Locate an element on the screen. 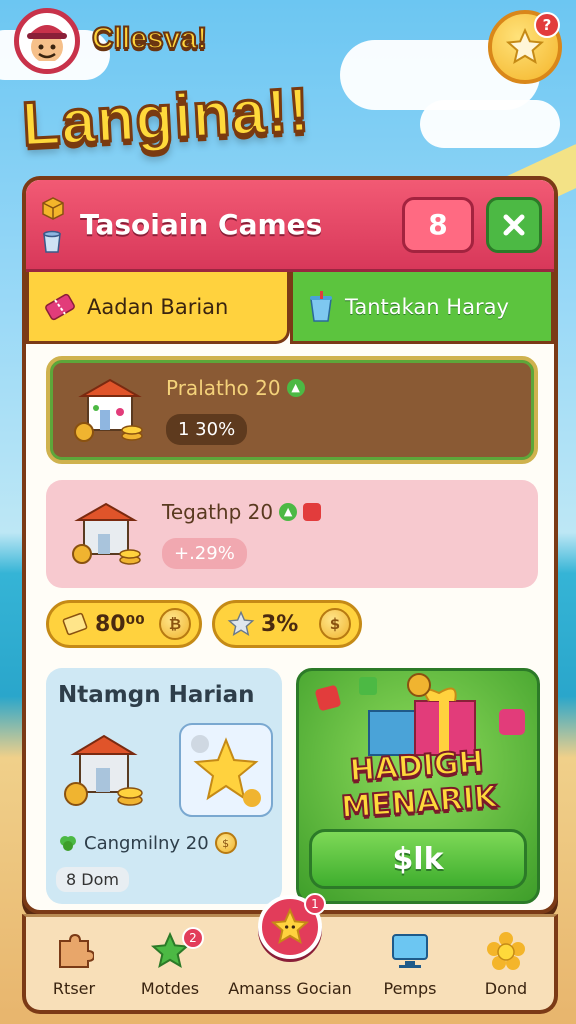 The height and width of the screenshot is (1024, 576). flag-icon is located at coordinates (312, 511).